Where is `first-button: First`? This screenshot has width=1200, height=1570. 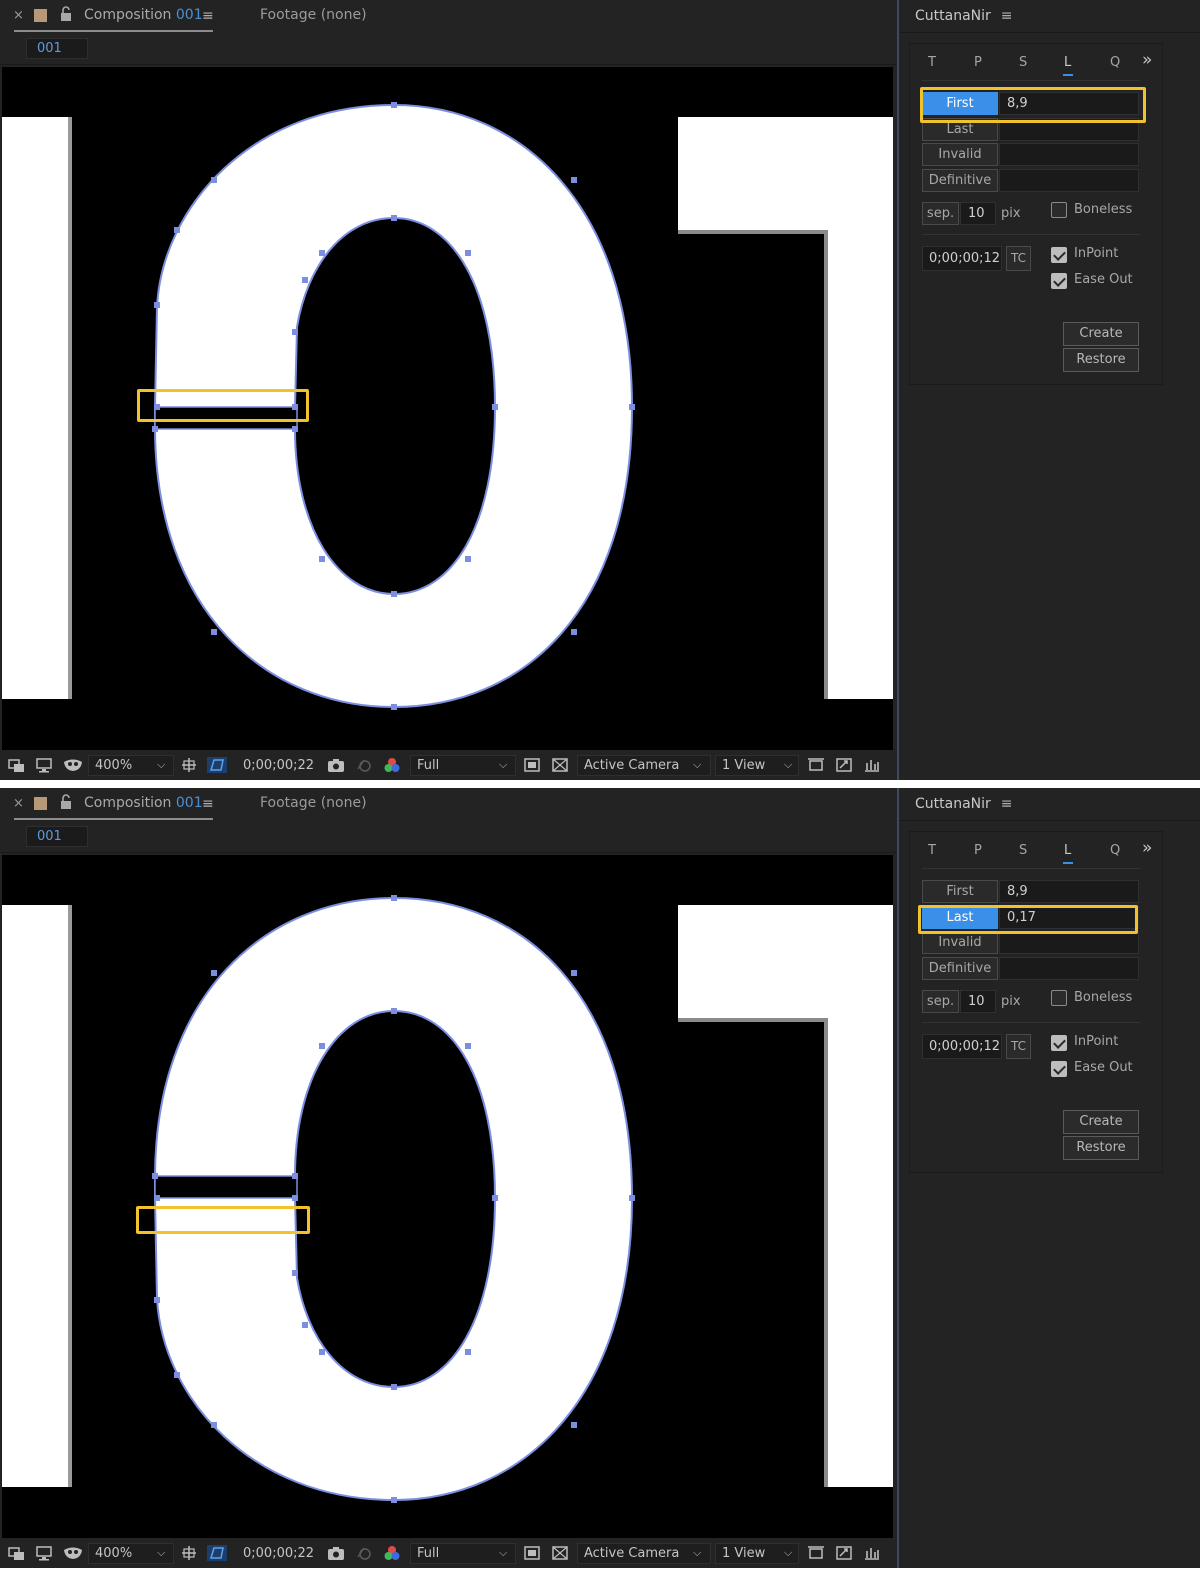
first-button: First is located at coordinates (960, 891).